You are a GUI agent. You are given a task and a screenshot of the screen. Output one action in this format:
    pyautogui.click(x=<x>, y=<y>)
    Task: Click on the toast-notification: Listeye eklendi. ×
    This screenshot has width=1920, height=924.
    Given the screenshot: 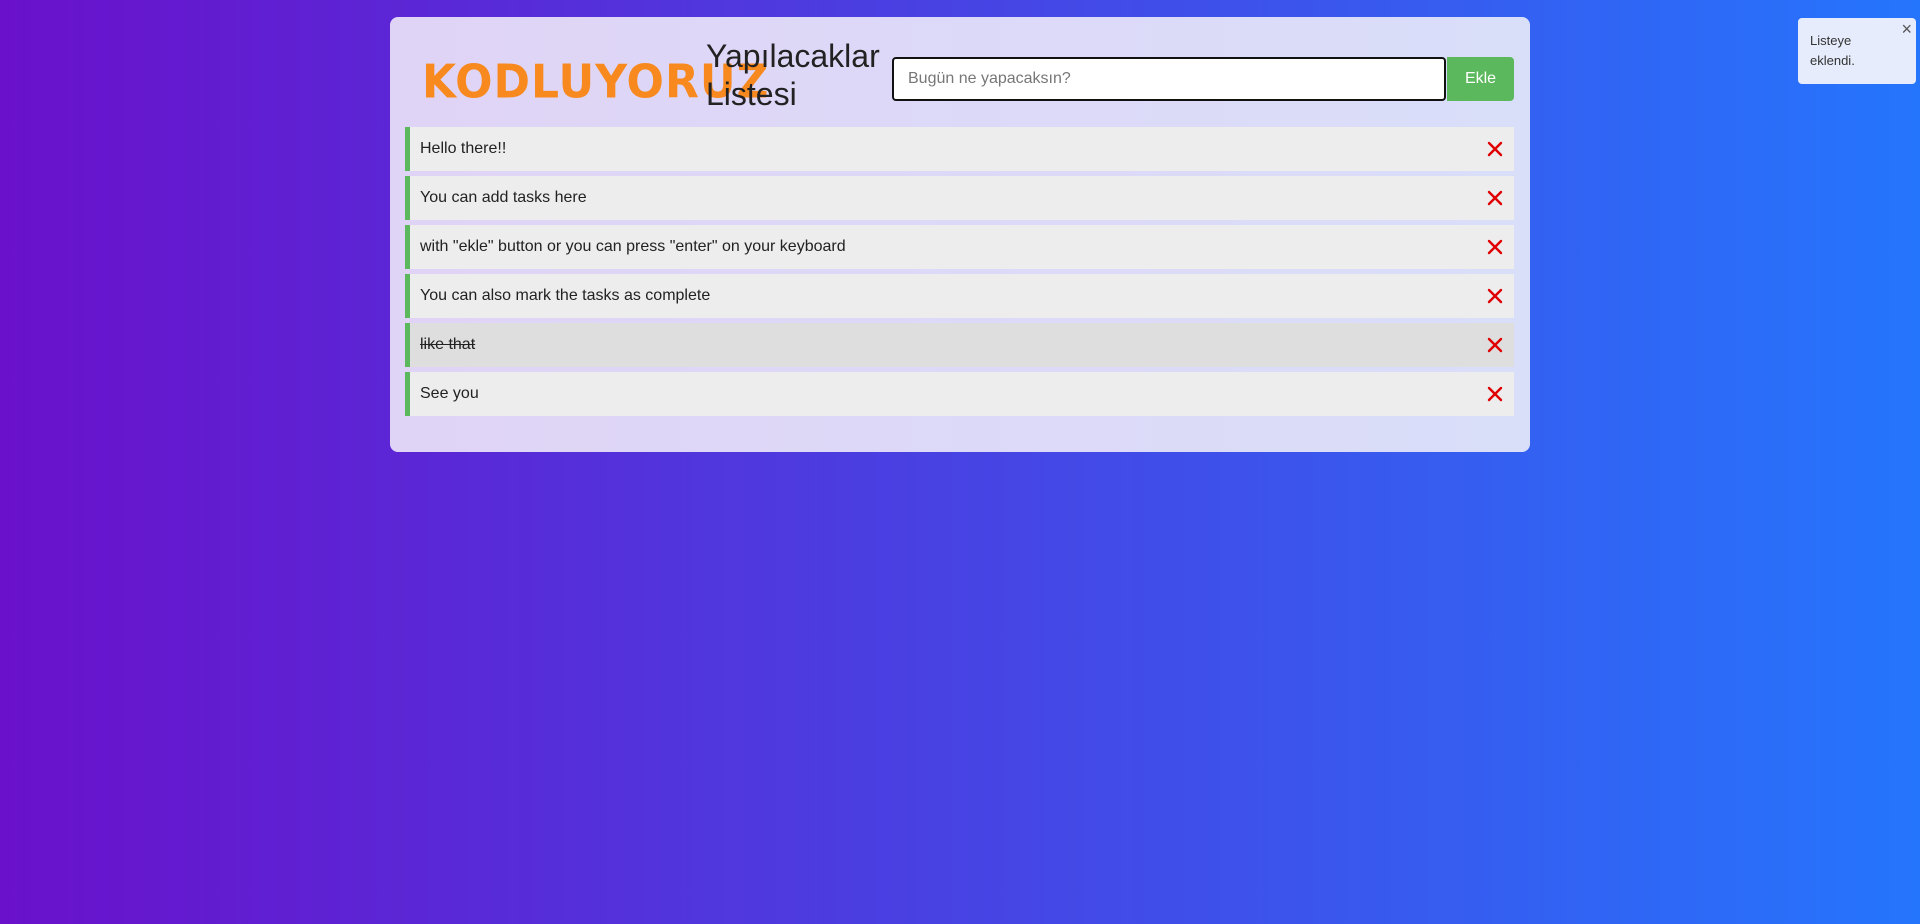 What is the action you would take?
    pyautogui.click(x=1857, y=51)
    